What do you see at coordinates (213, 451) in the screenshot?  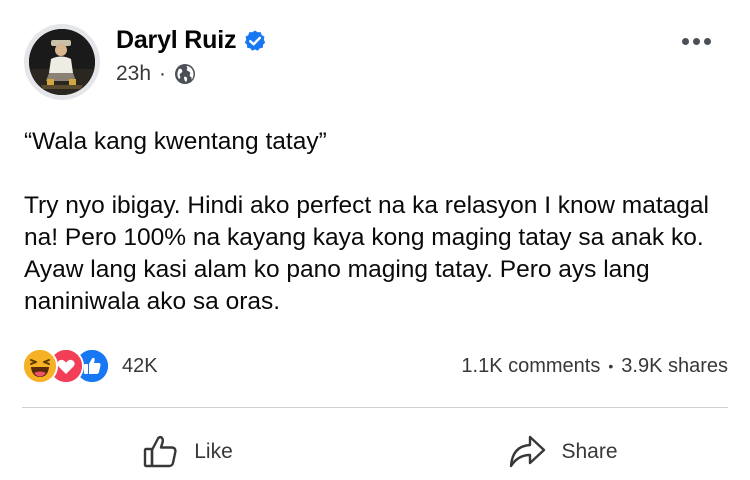 I see `like-button-label: Like` at bounding box center [213, 451].